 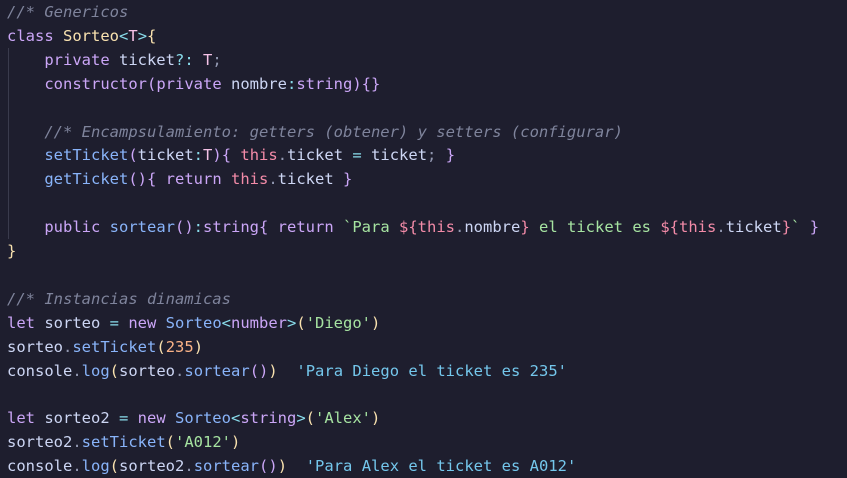 I want to click on code-token: =, so click(x=128, y=418).